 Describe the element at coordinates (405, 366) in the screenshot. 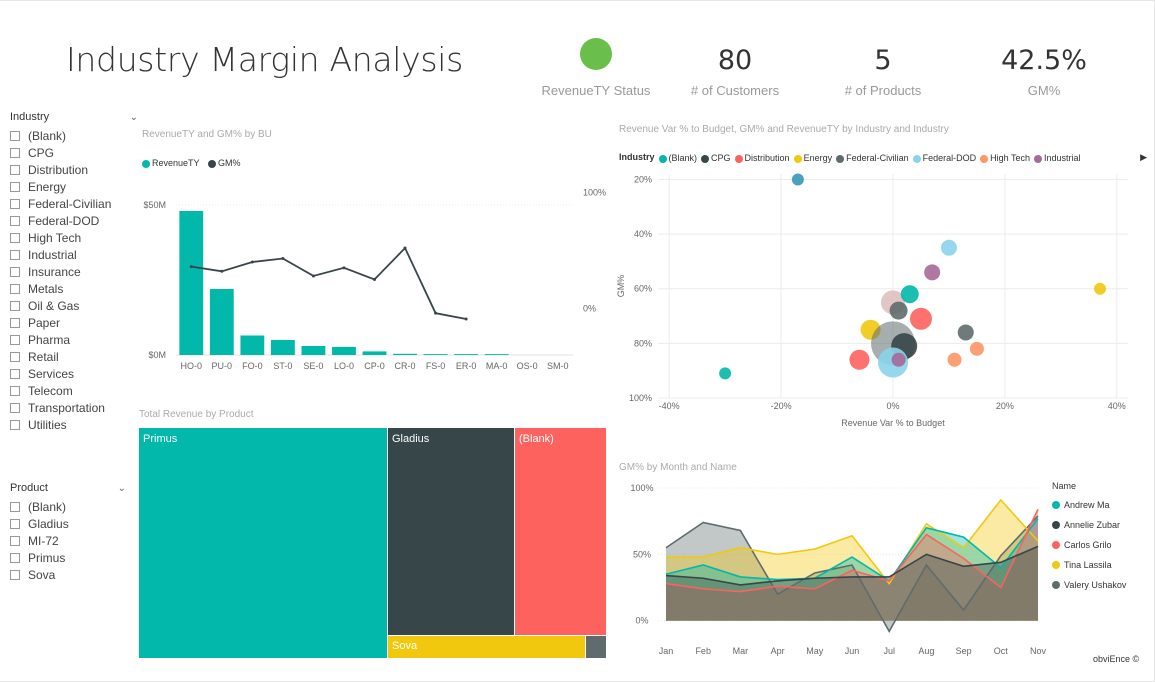

I see `x-tick-label: CR-0` at that location.